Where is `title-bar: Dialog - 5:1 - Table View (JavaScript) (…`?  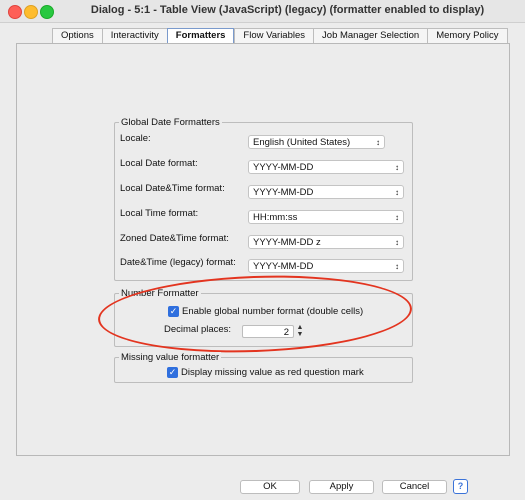 title-bar: Dialog - 5:1 - Table View (JavaScript) (… is located at coordinates (262, 11).